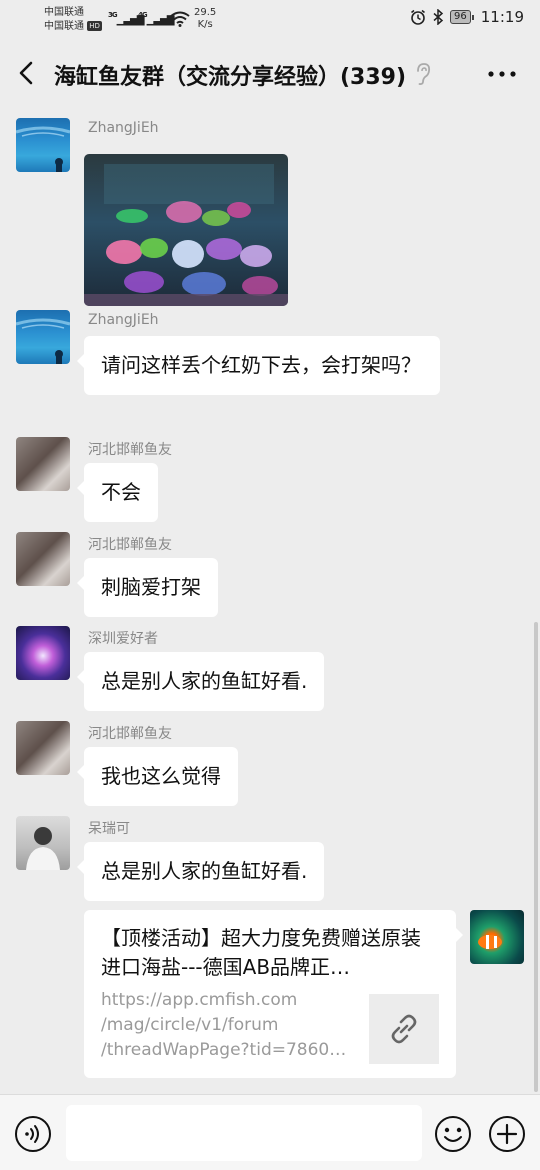 The height and width of the screenshot is (1170, 540). What do you see at coordinates (33, 1134) in the screenshot?
I see `voice-icon` at bounding box center [33, 1134].